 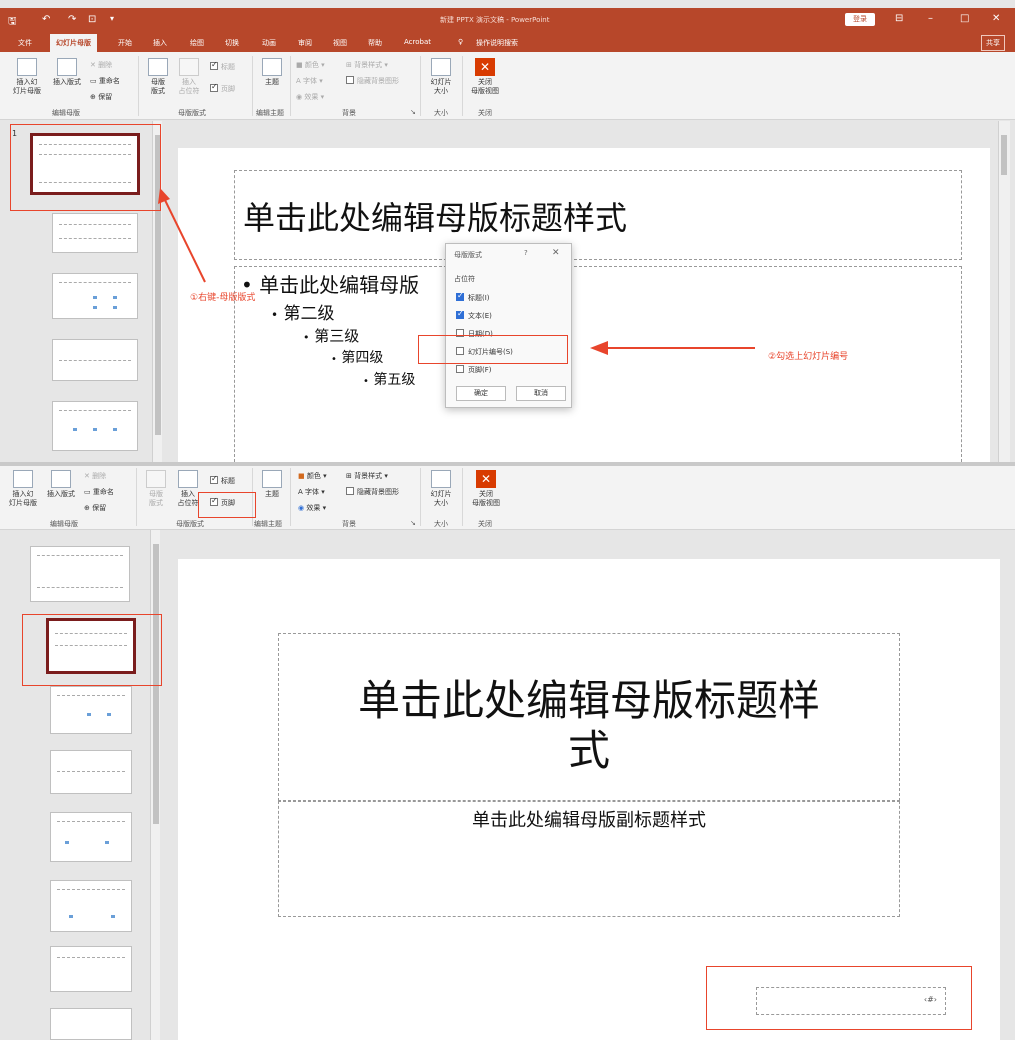 I want to click on master-layout-button: 母版 版式, so click(x=156, y=489).